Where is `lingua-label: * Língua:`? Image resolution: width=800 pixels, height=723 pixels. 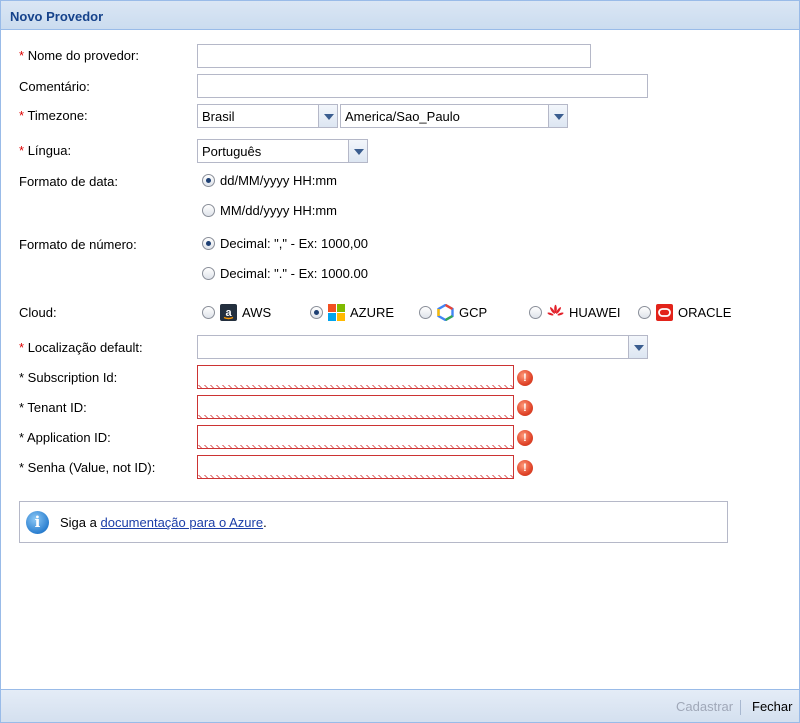
lingua-label: * Língua: is located at coordinates (45, 150).